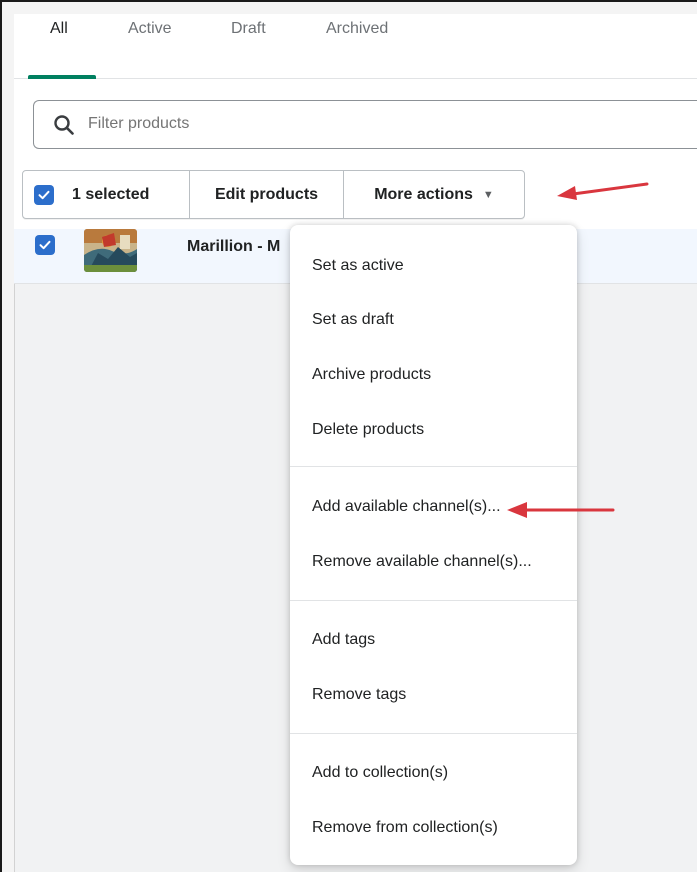  I want to click on edit-products-label: Edit products, so click(266, 194).